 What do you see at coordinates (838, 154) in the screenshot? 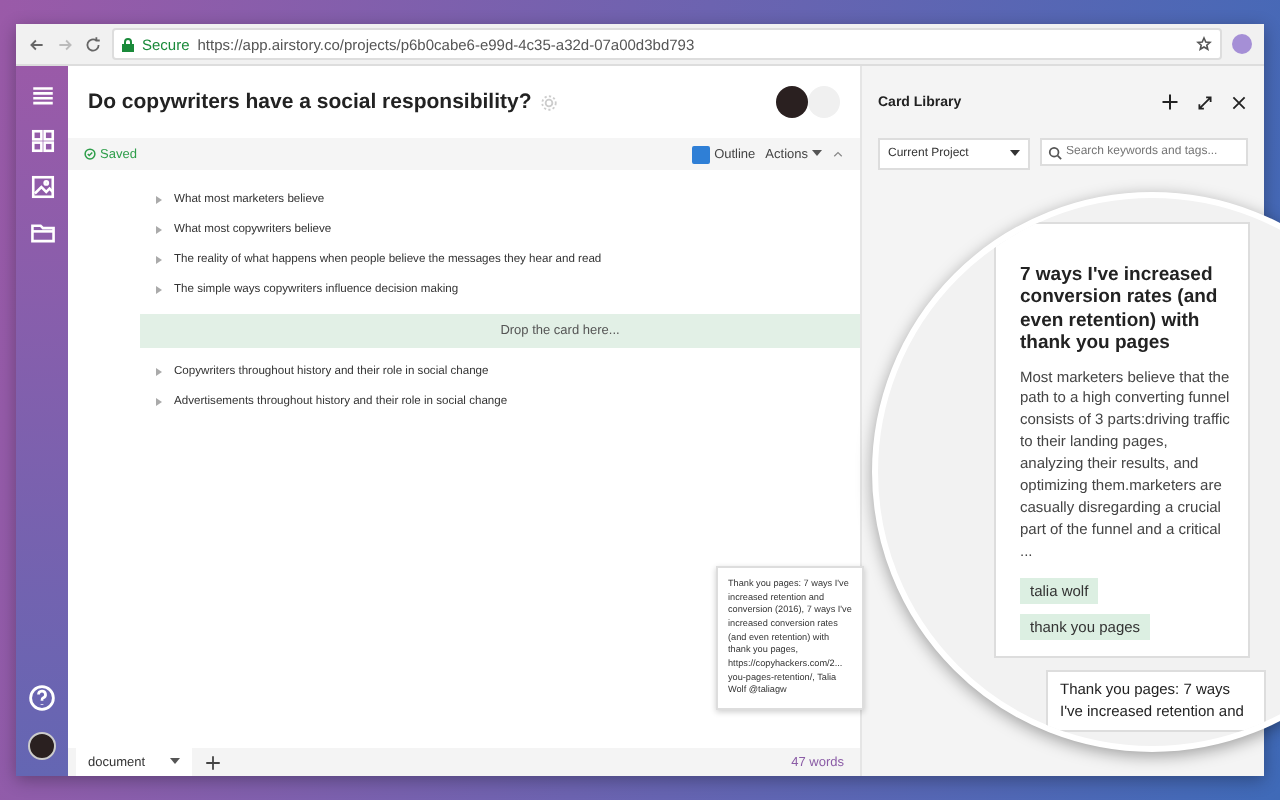
I see `collapse-icon` at bounding box center [838, 154].